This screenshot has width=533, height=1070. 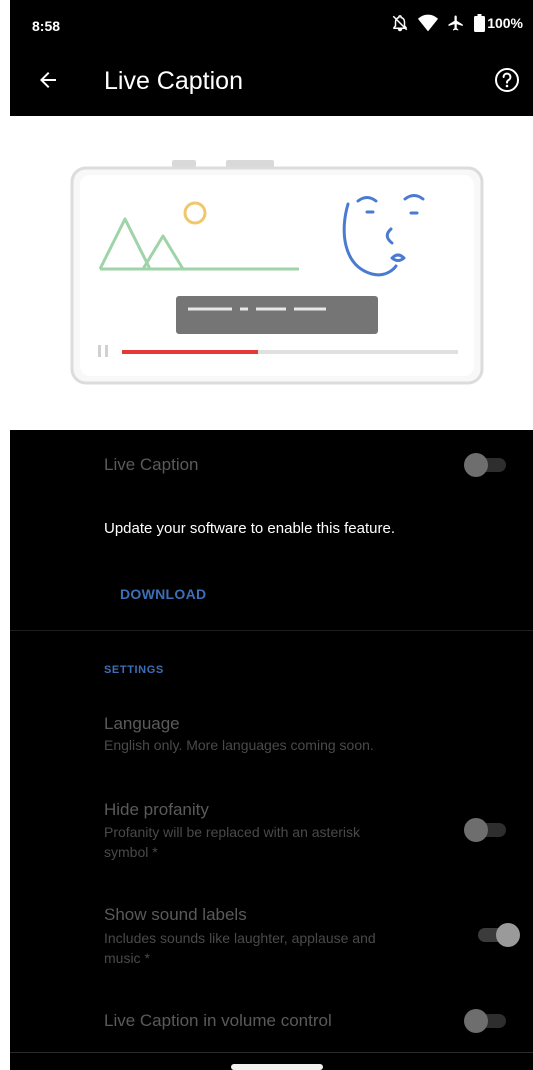 What do you see at coordinates (127, 958) in the screenshot?
I see `sound-labels-summary-line2: music *` at bounding box center [127, 958].